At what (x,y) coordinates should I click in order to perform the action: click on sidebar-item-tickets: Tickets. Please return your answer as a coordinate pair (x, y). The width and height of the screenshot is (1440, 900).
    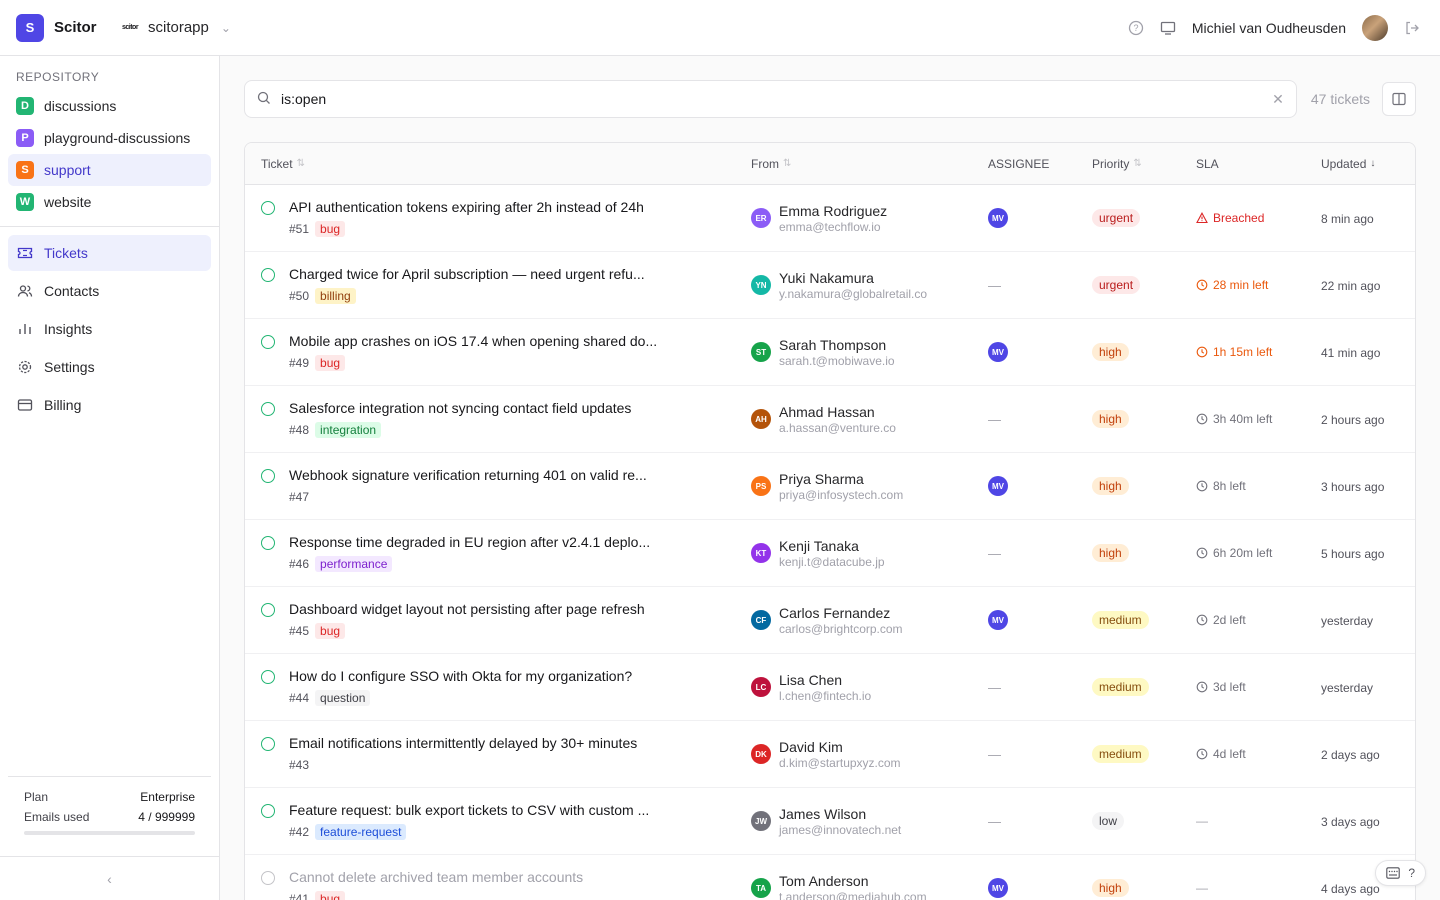
    Looking at the image, I should click on (109, 253).